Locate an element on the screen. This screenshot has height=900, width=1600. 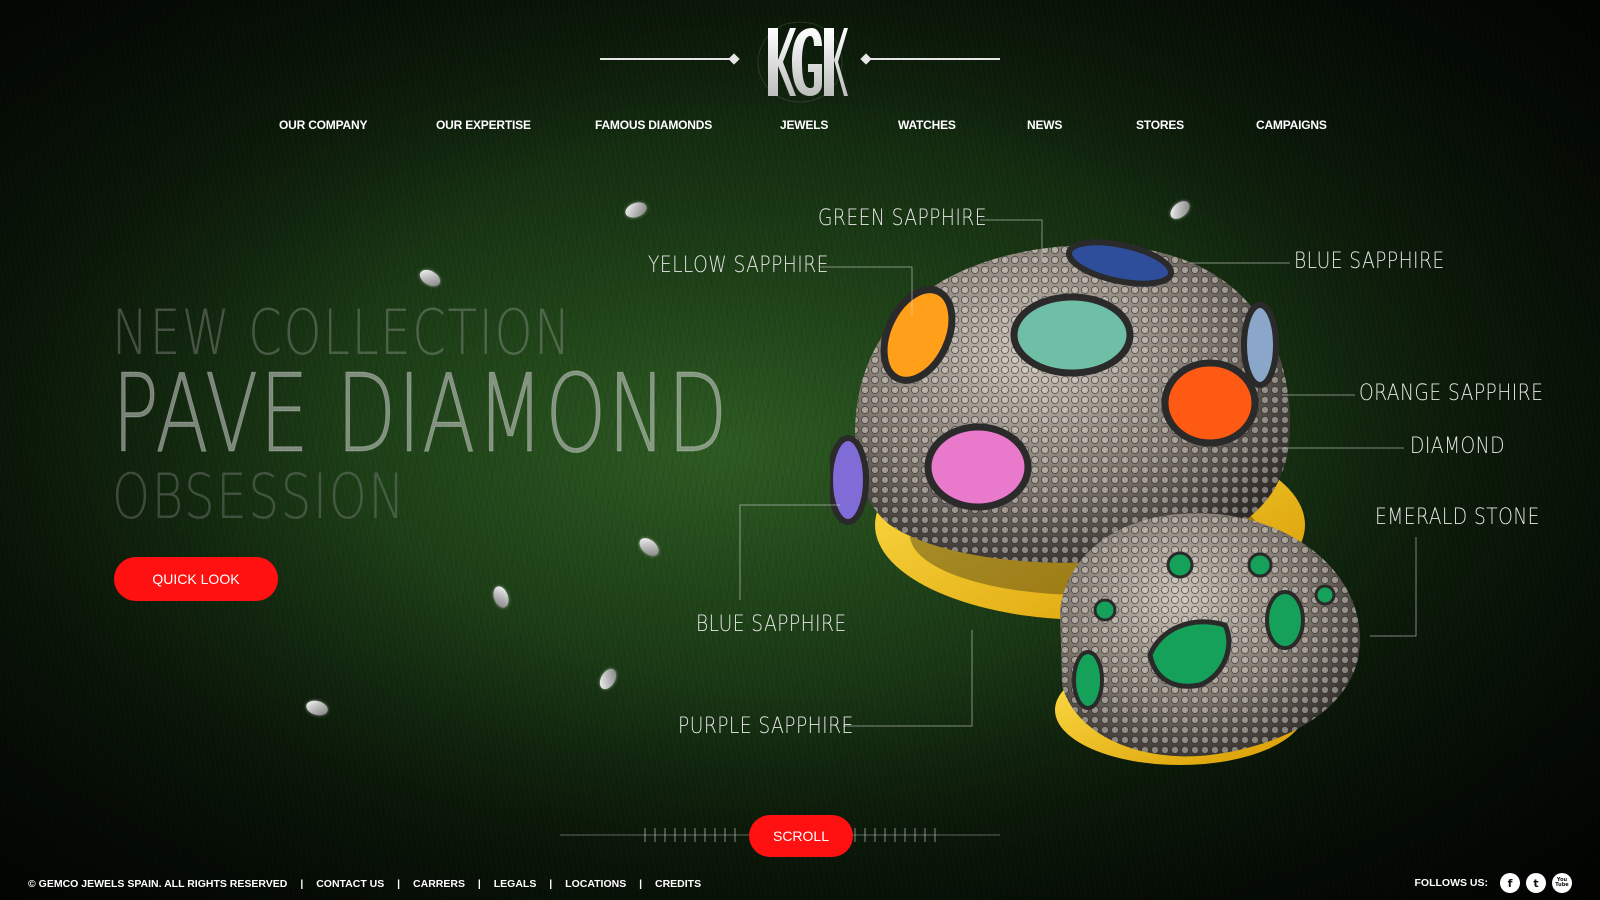
callout-orange-sapphire: ORANGE SAPPHIRE is located at coordinates (1451, 393).